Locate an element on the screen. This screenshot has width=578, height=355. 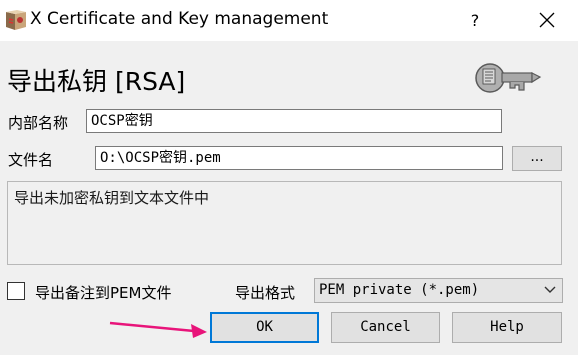
dialog-heading: 导出私钥 [RSA] is located at coordinates (96, 81).